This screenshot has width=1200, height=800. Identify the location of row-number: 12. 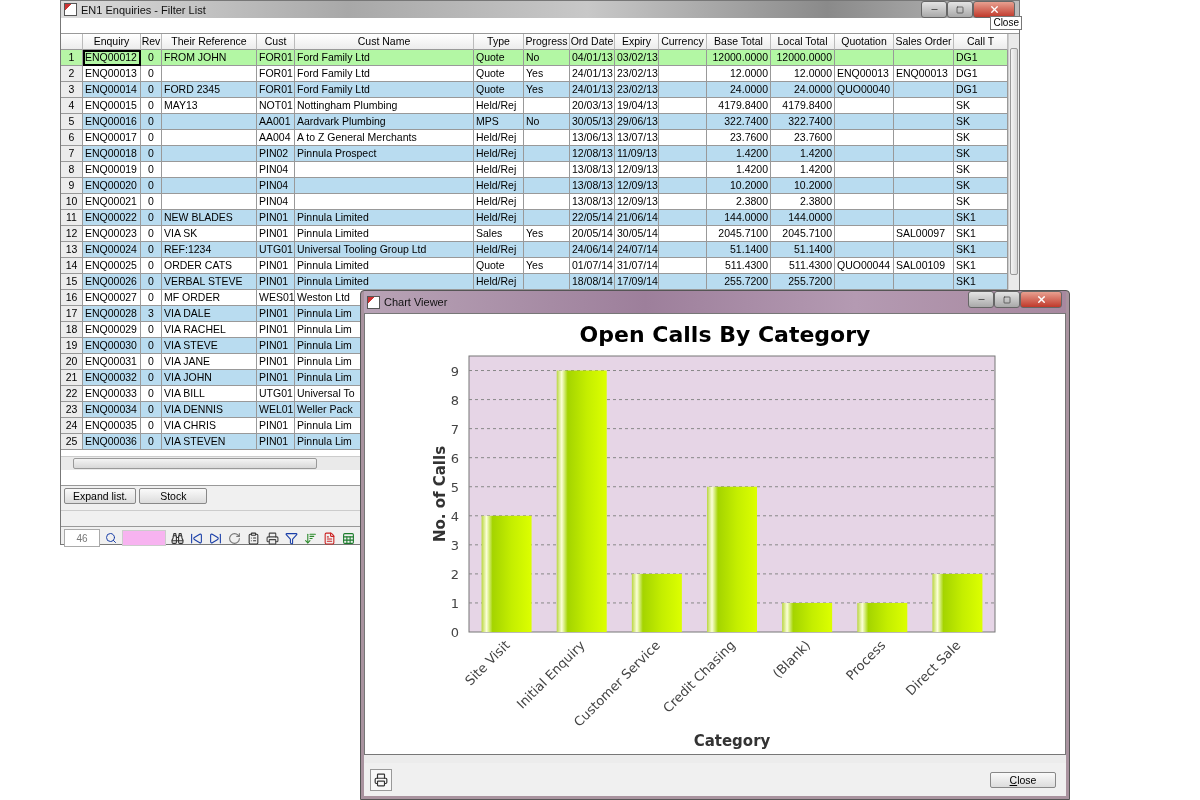
(72, 234).